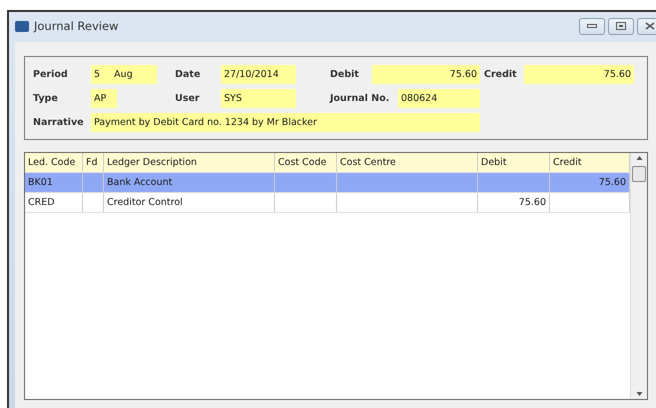 The height and width of the screenshot is (408, 656). Describe the element at coordinates (345, 74) in the screenshot. I see `field-label: Debit` at that location.